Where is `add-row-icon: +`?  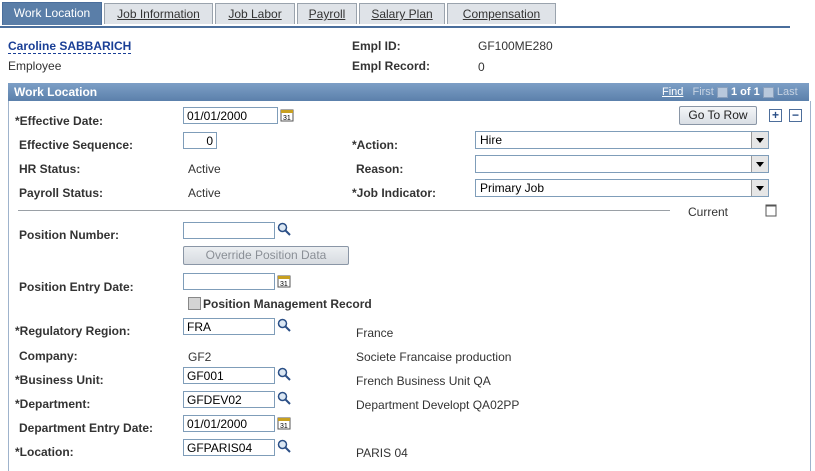 add-row-icon: + is located at coordinates (775, 115).